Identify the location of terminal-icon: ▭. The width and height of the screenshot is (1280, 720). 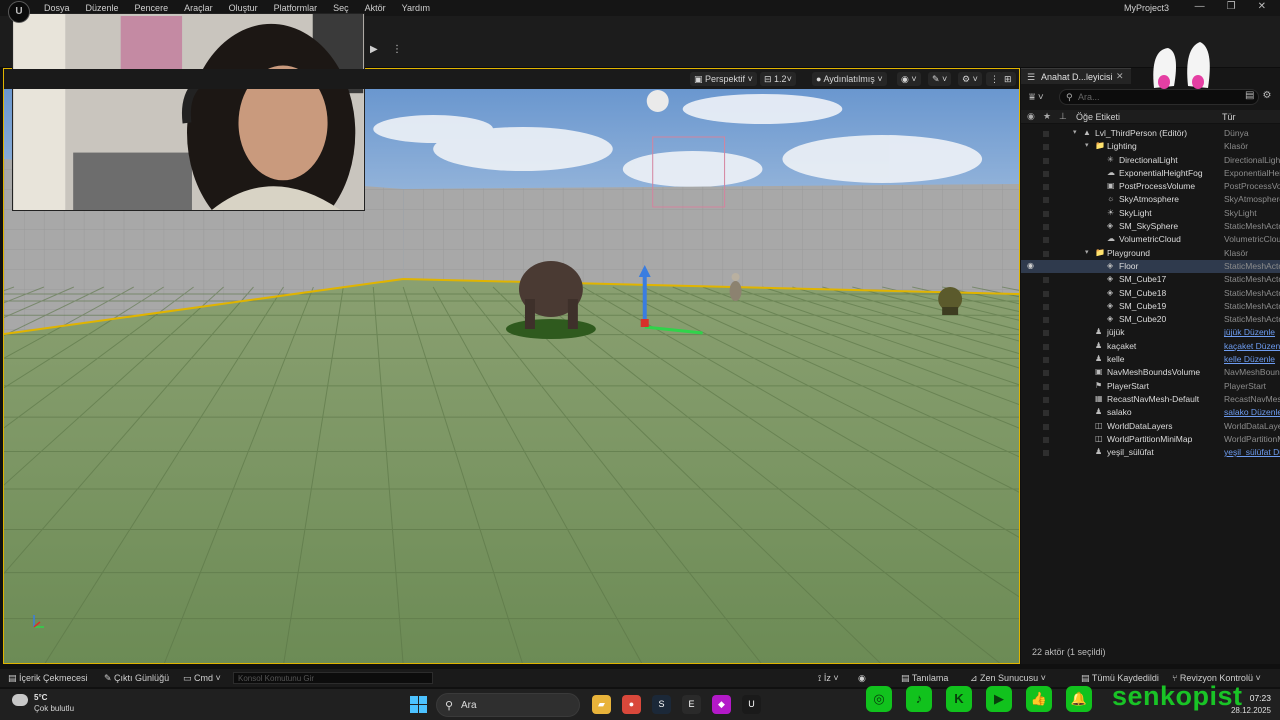
(189, 678).